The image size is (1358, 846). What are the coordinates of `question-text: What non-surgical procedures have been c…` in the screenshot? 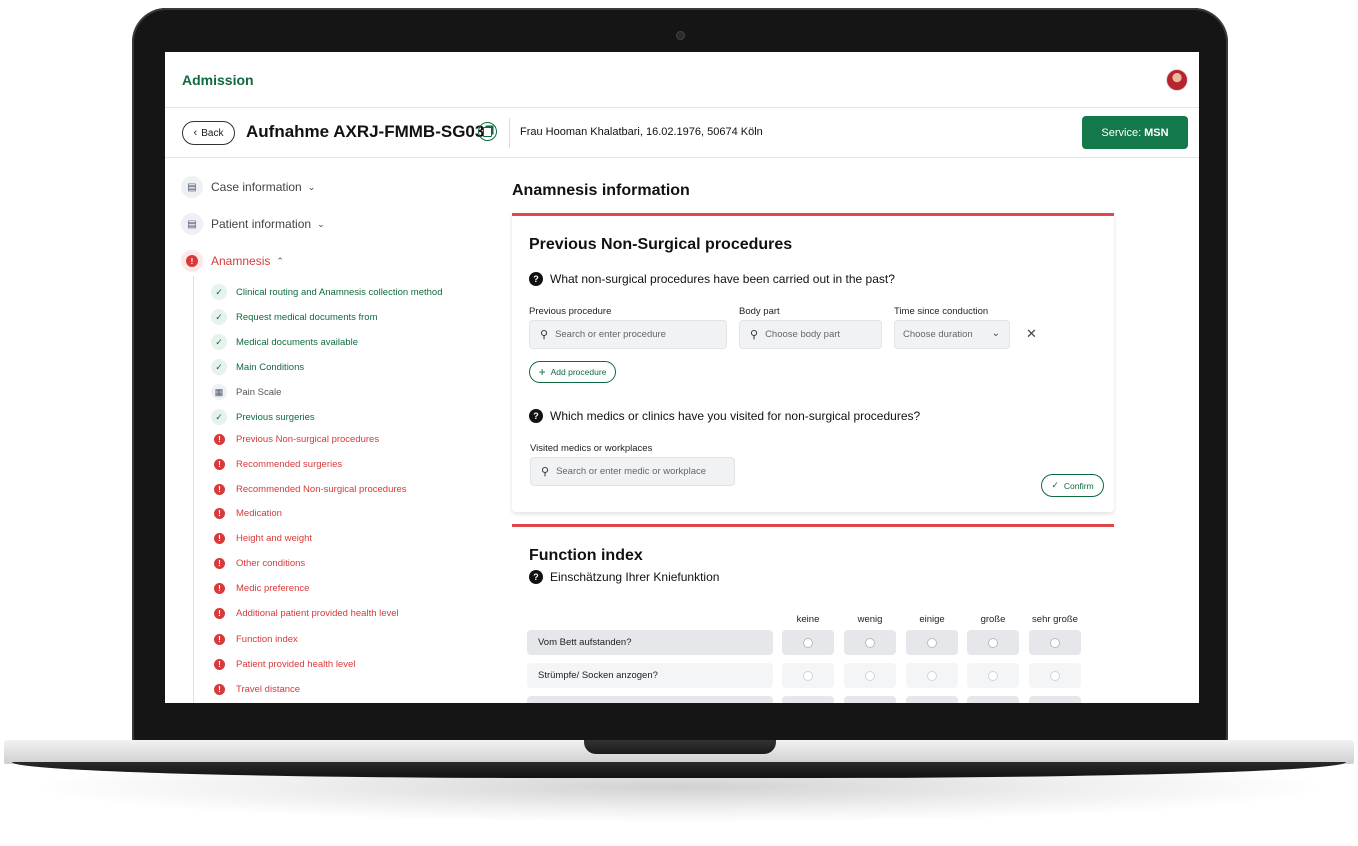 It's located at (722, 279).